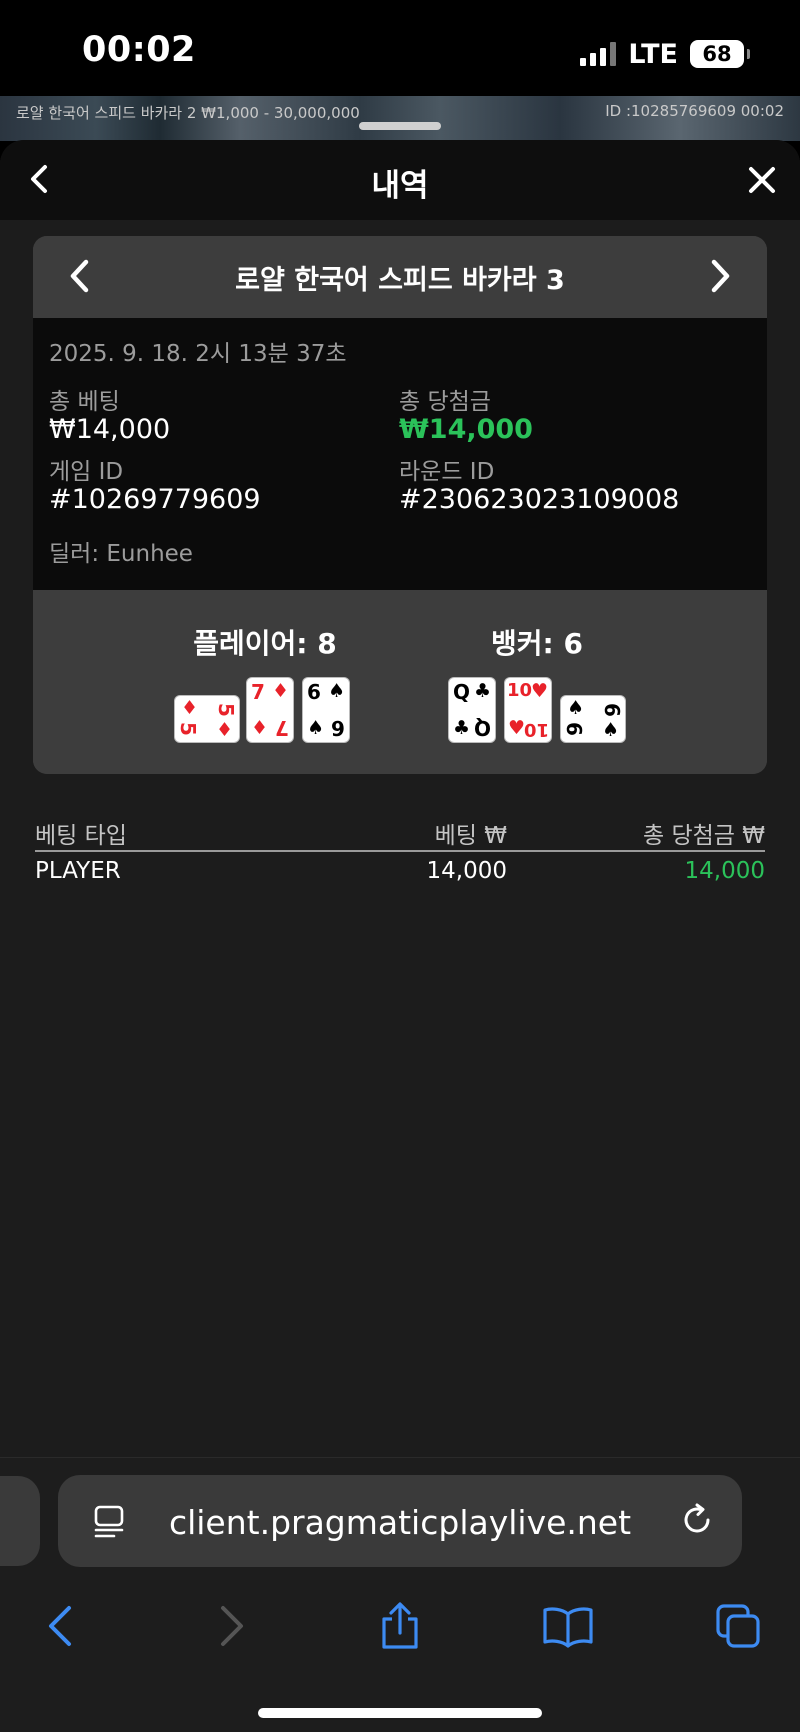 The image size is (800, 1732). Describe the element at coordinates (703, 836) in the screenshot. I see `header-win-amount: 총 당첨금 ₩` at that location.